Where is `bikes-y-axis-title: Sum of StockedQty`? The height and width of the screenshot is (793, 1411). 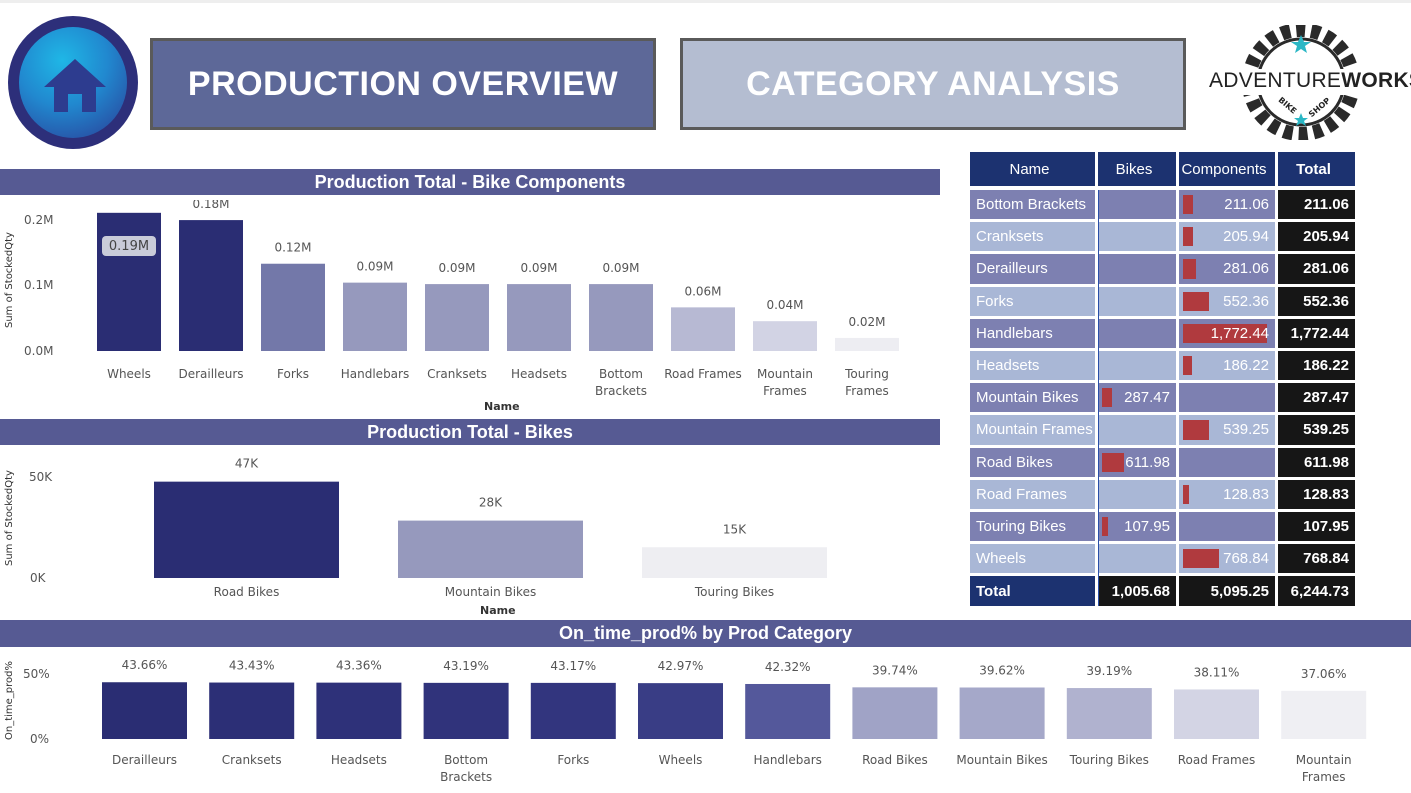 bikes-y-axis-title: Sum of StockedQty is located at coordinates (9, 518).